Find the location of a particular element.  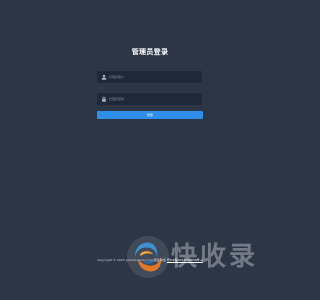

password-field is located at coordinates (149, 99).